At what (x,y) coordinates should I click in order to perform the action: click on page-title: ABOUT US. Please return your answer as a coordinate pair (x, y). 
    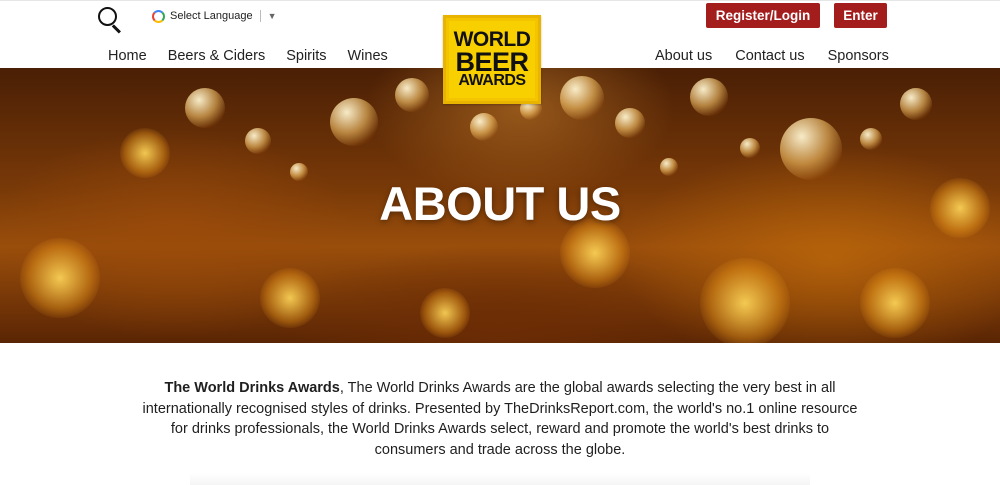
    Looking at the image, I should click on (500, 203).